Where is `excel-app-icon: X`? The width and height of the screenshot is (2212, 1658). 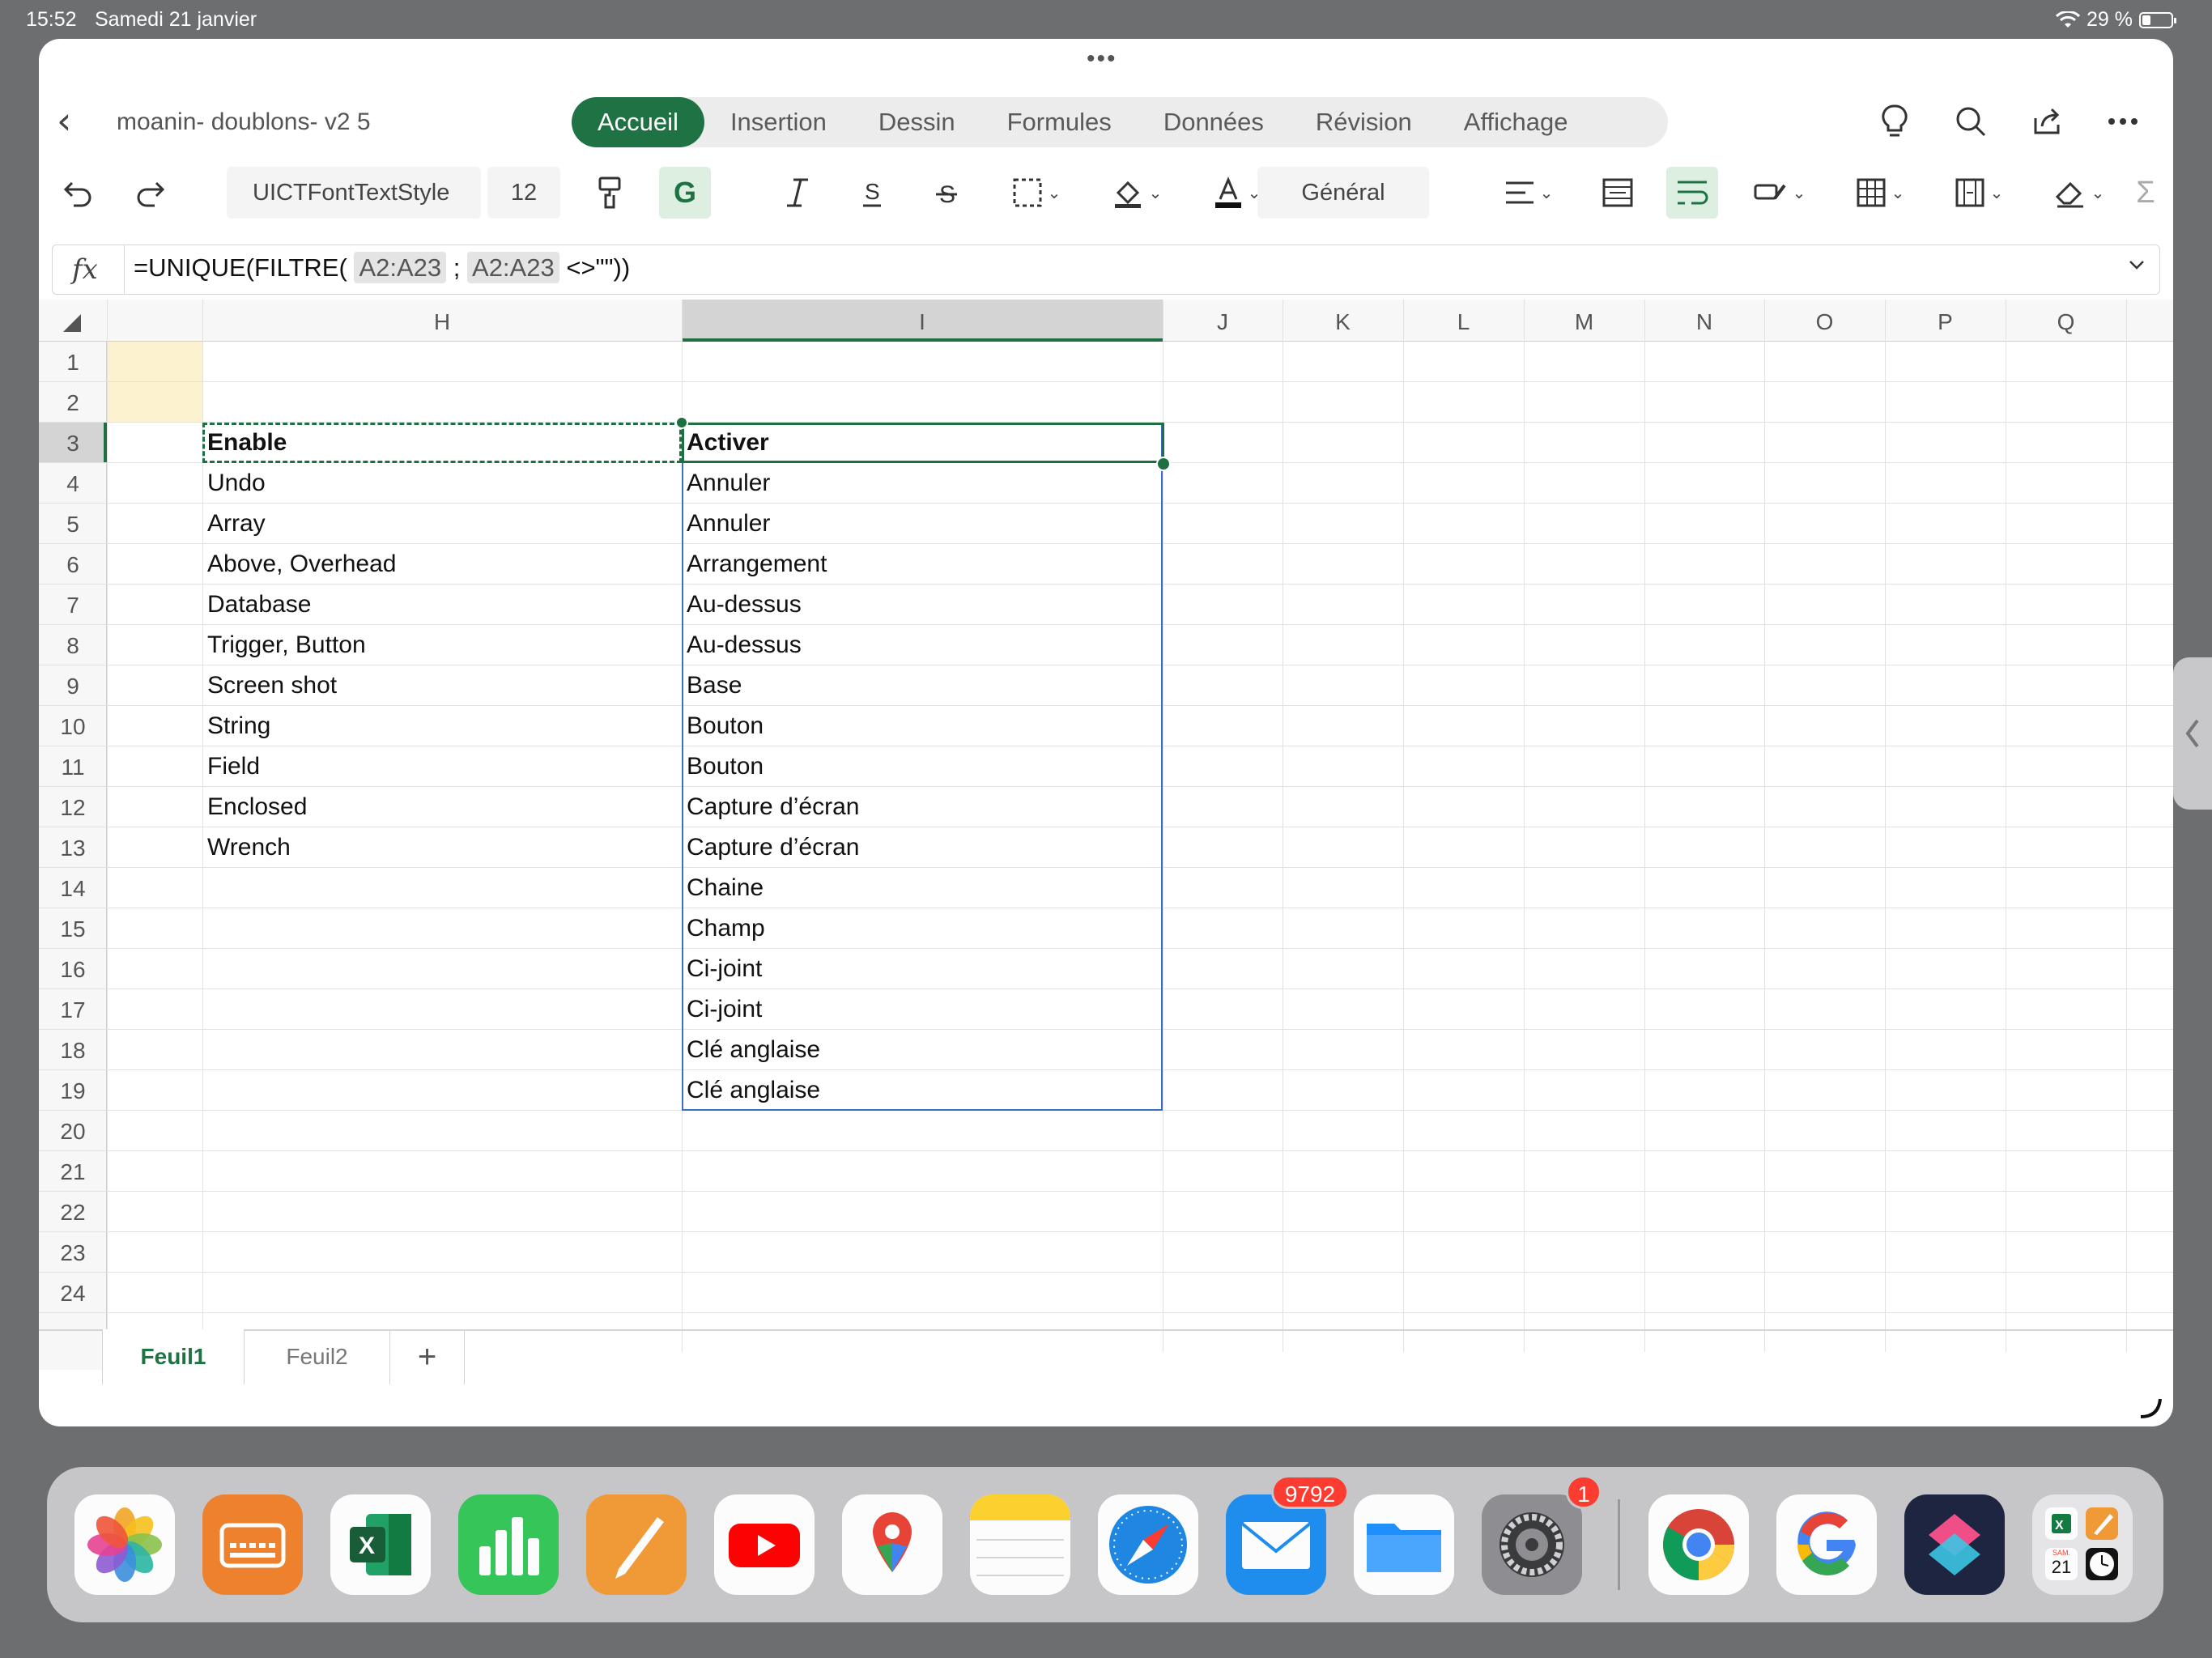
excel-app-icon: X is located at coordinates (381, 1544).